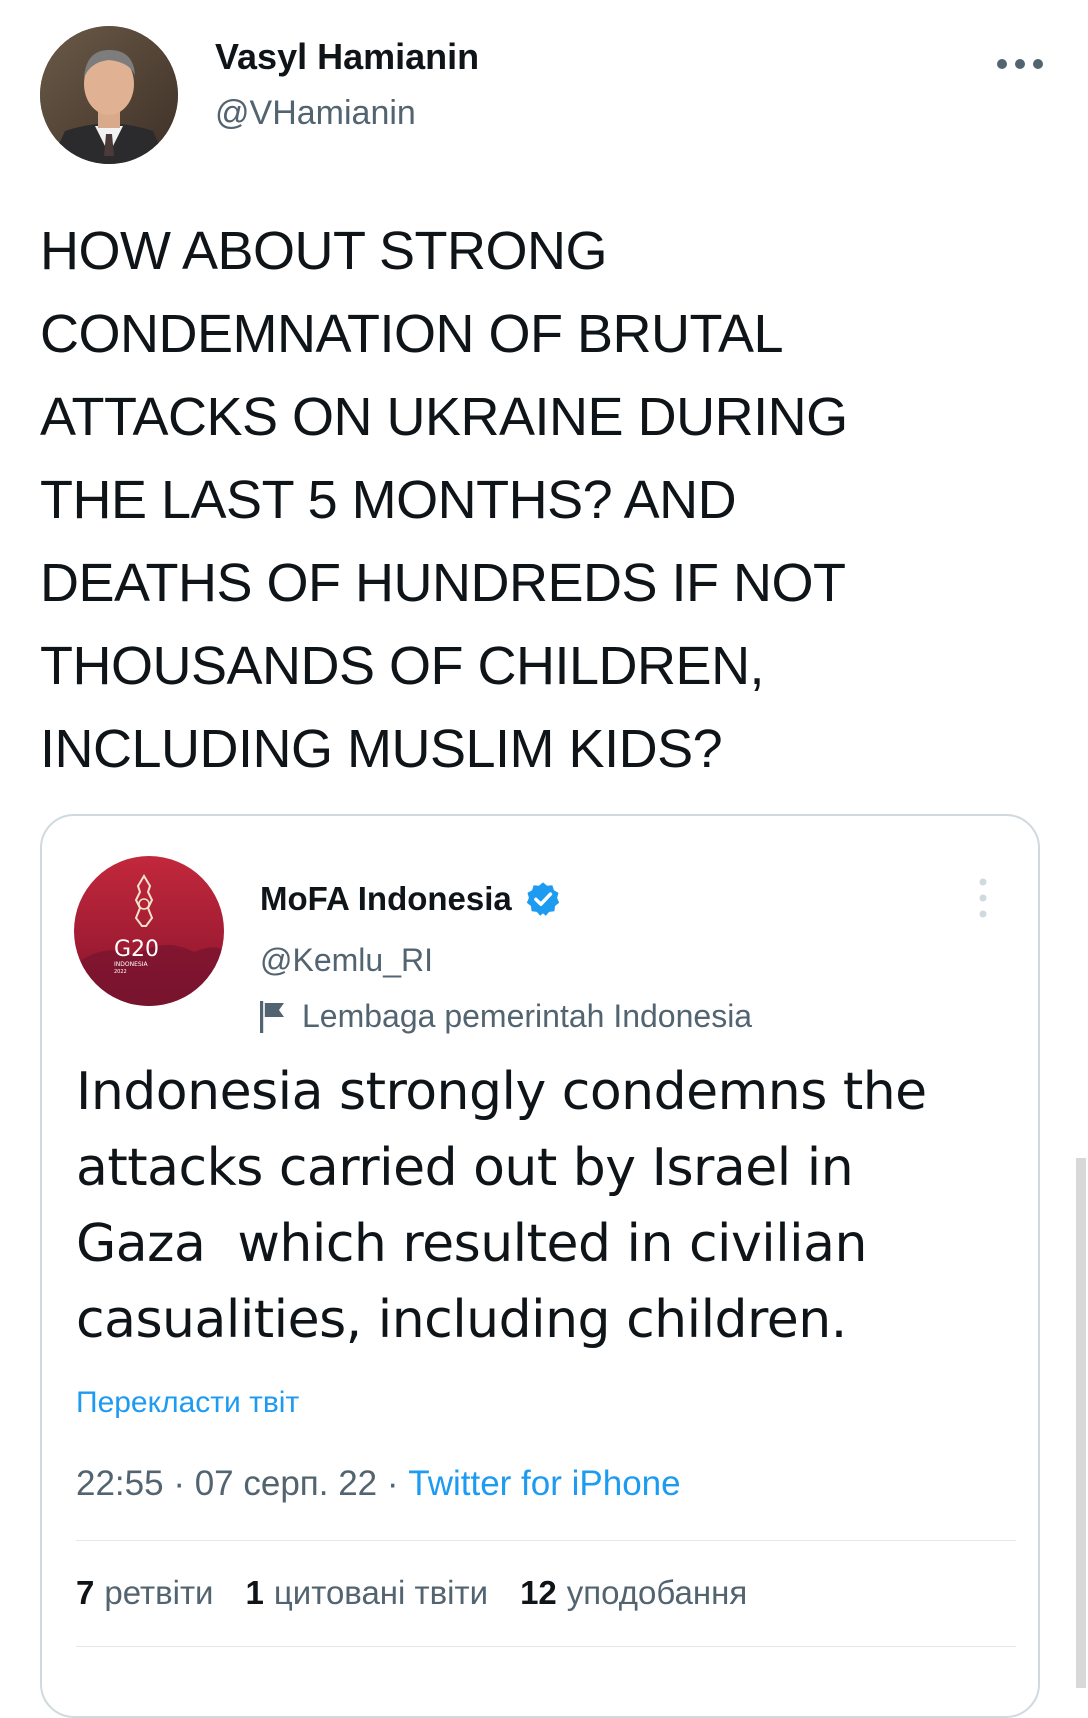  Describe the element at coordinates (386, 899) in the screenshot. I see `quoted-author-name: MoFA Indonesia` at that location.